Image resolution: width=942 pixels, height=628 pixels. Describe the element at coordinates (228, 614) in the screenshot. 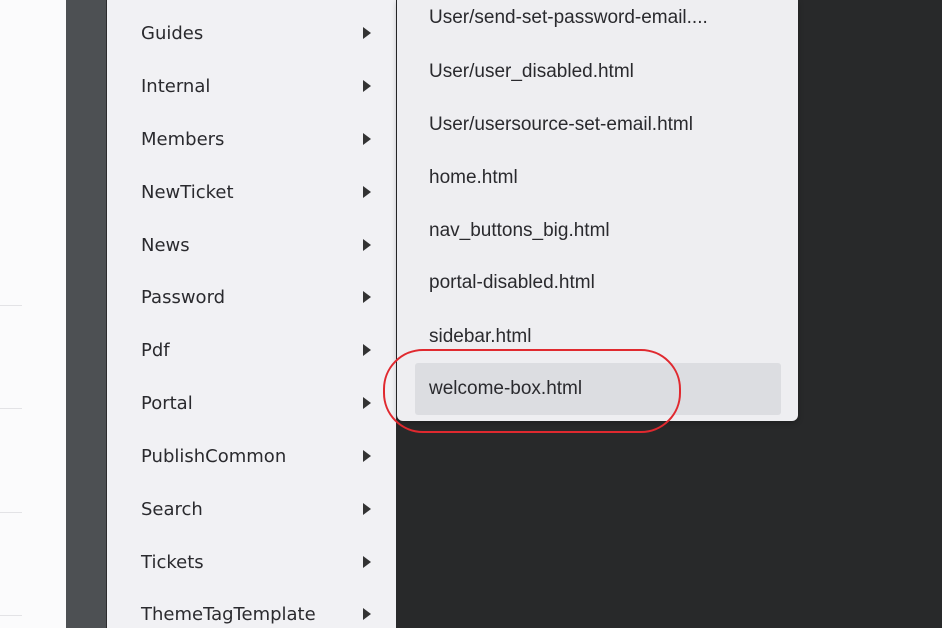

I see `menu-item-label: ThemeTagTemplate` at that location.